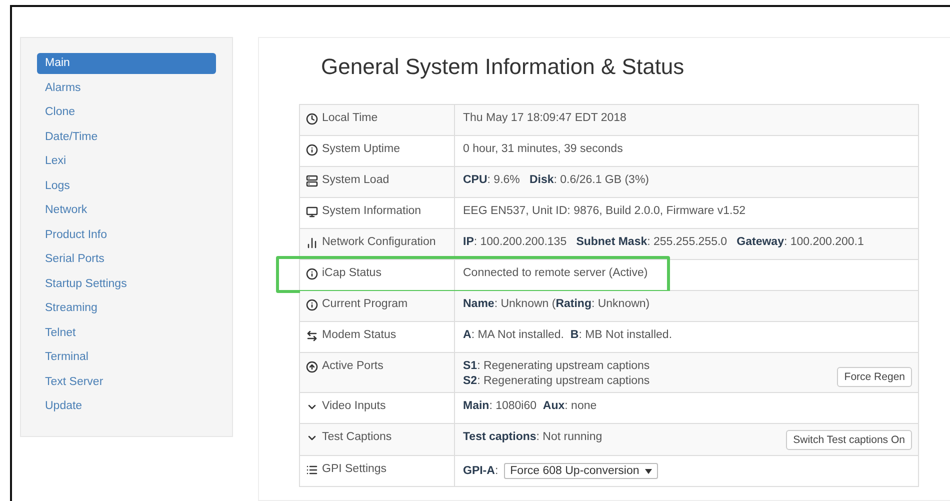  Describe the element at coordinates (480, 471) in the screenshot. I see `row-value: GPI-A:` at that location.